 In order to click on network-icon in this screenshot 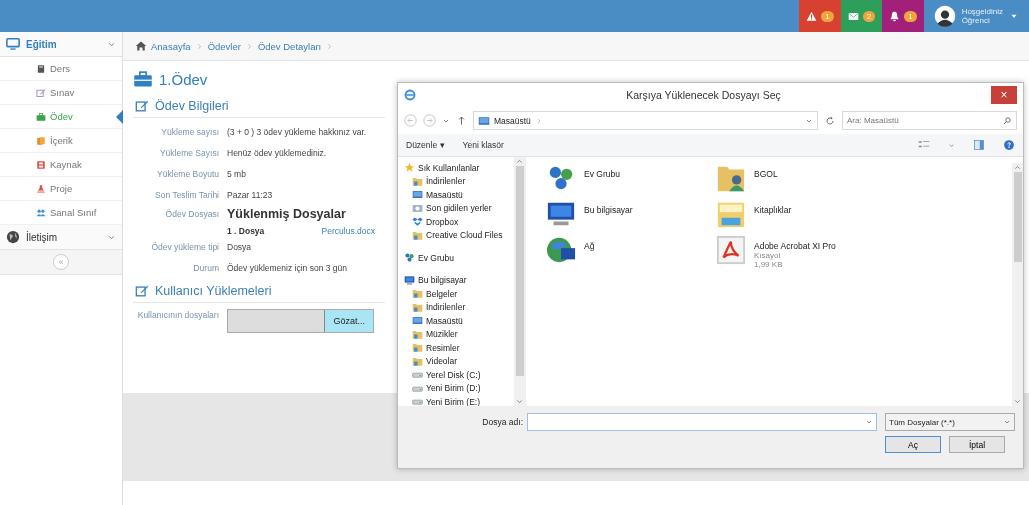, I will do `click(561, 250)`.